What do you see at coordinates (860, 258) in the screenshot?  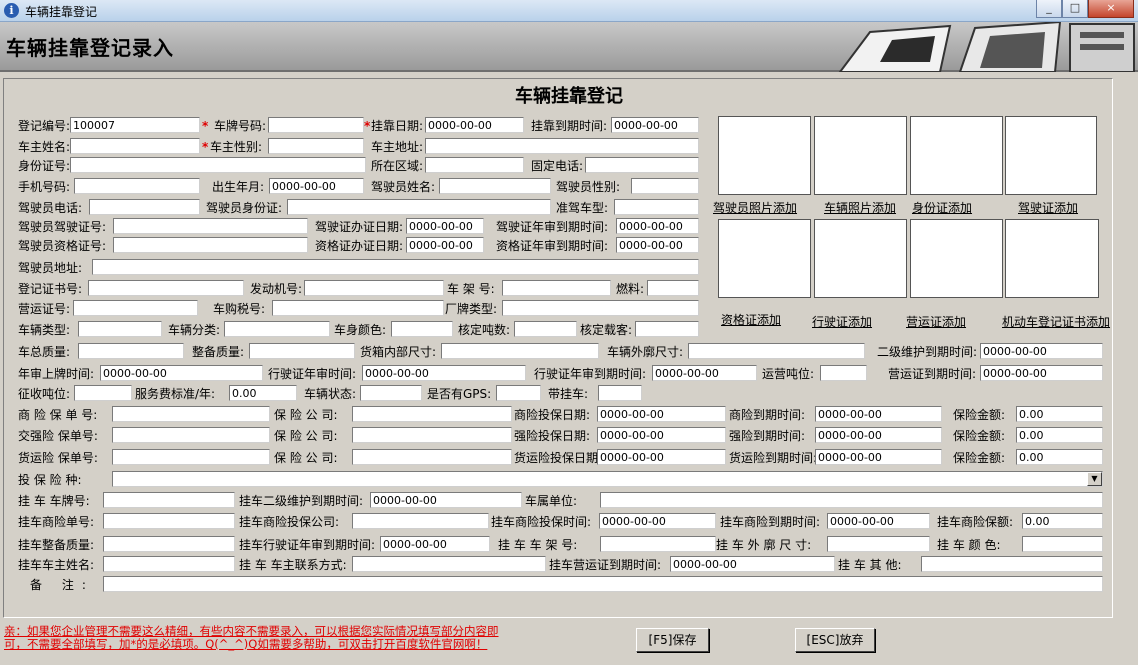 I see `driving-permit-photo-slot` at bounding box center [860, 258].